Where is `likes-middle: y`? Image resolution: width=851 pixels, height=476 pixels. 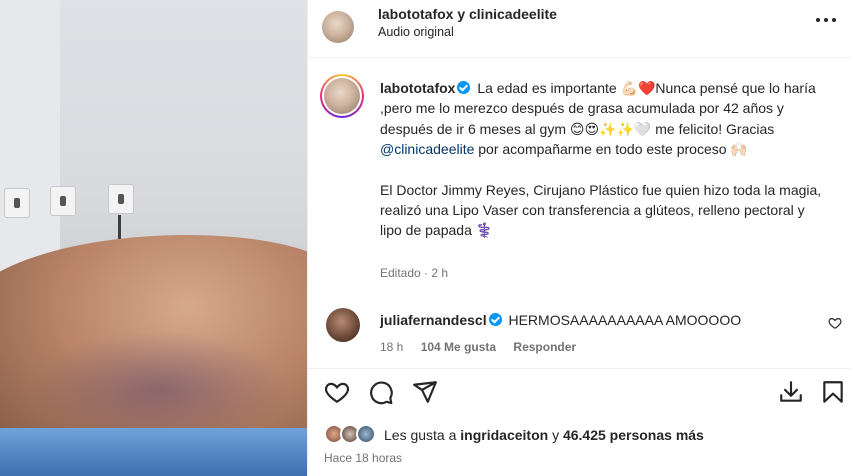 likes-middle: y is located at coordinates (555, 435).